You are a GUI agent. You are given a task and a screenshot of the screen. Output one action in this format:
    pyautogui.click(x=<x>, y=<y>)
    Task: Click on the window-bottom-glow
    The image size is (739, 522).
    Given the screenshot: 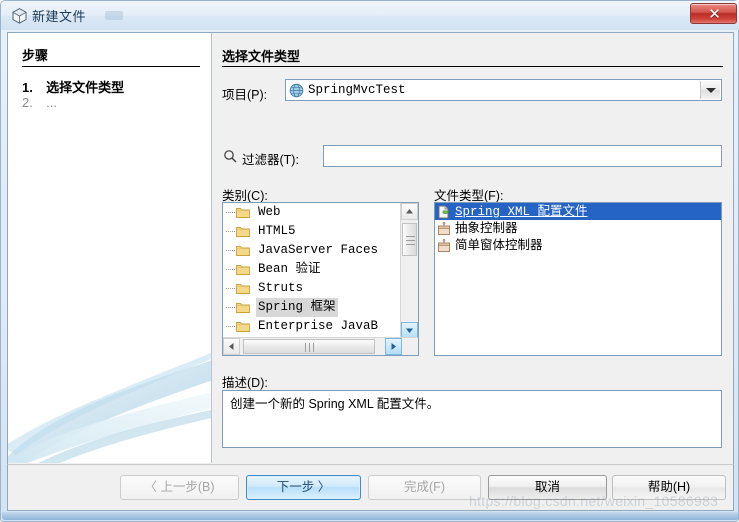 What is the action you would take?
    pyautogui.click(x=370, y=516)
    